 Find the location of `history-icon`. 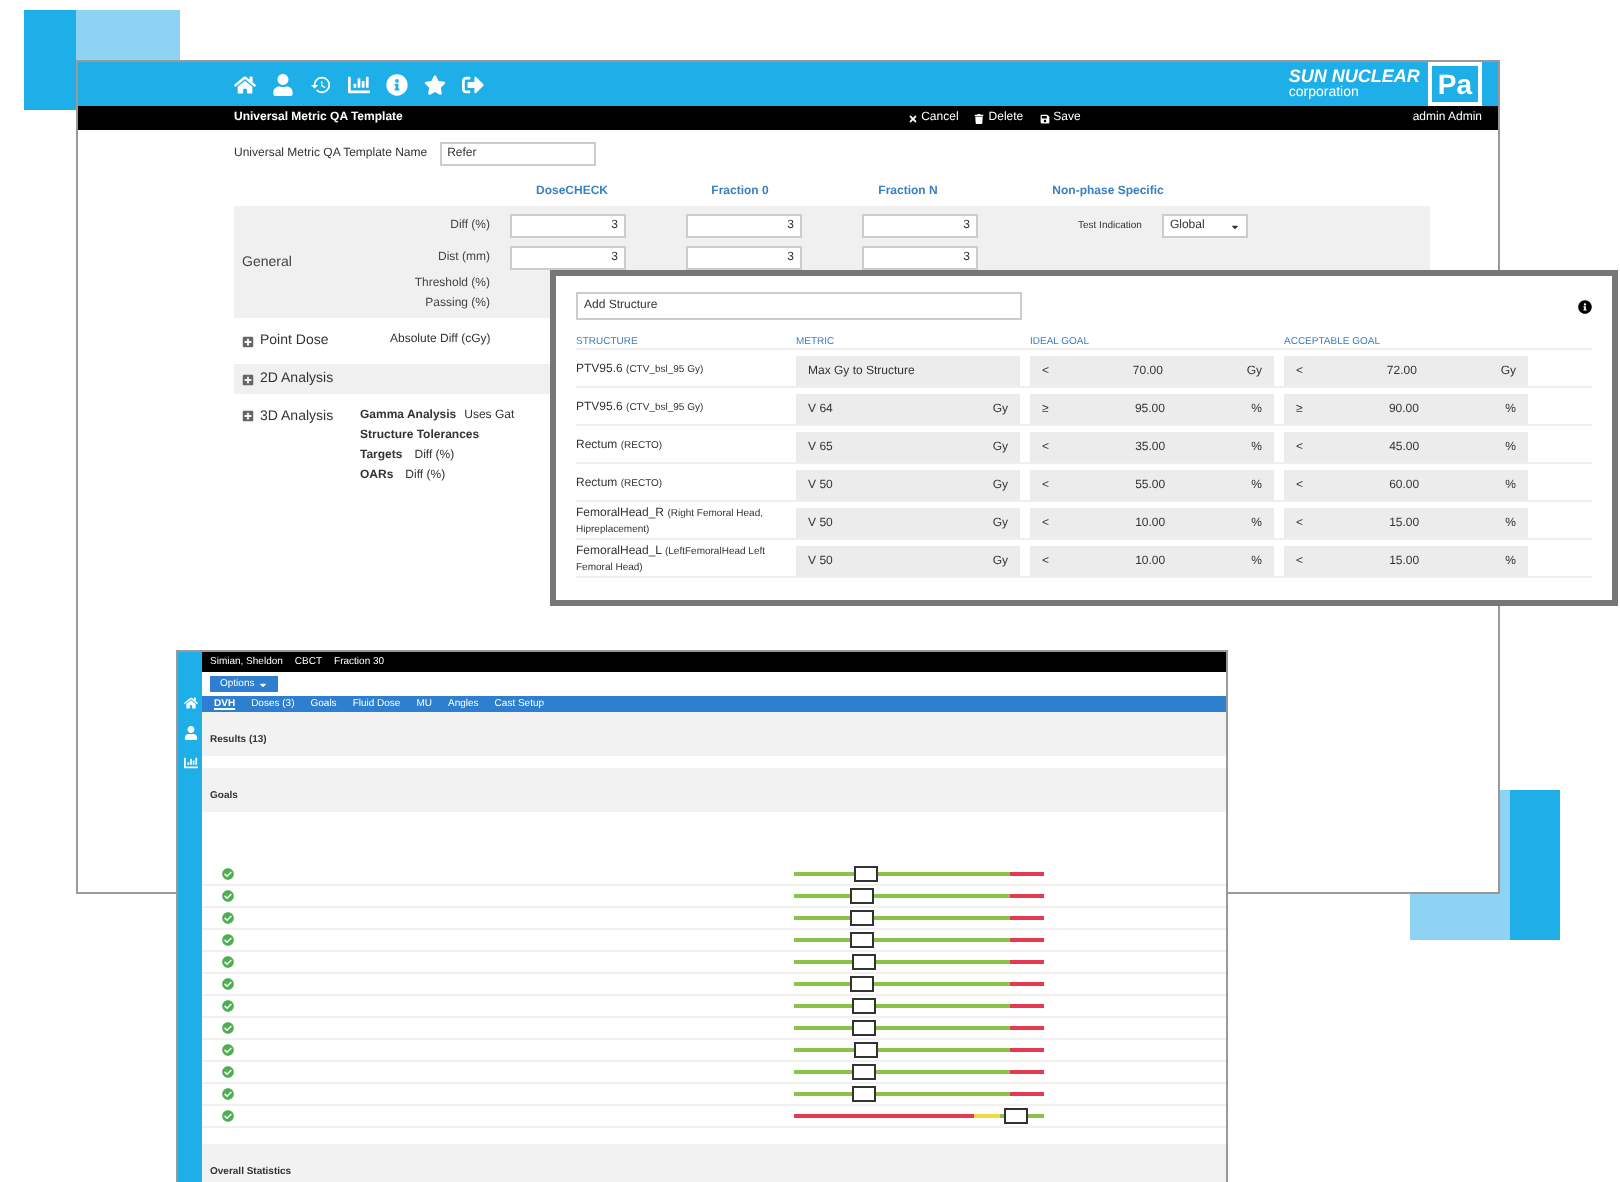

history-icon is located at coordinates (321, 84).